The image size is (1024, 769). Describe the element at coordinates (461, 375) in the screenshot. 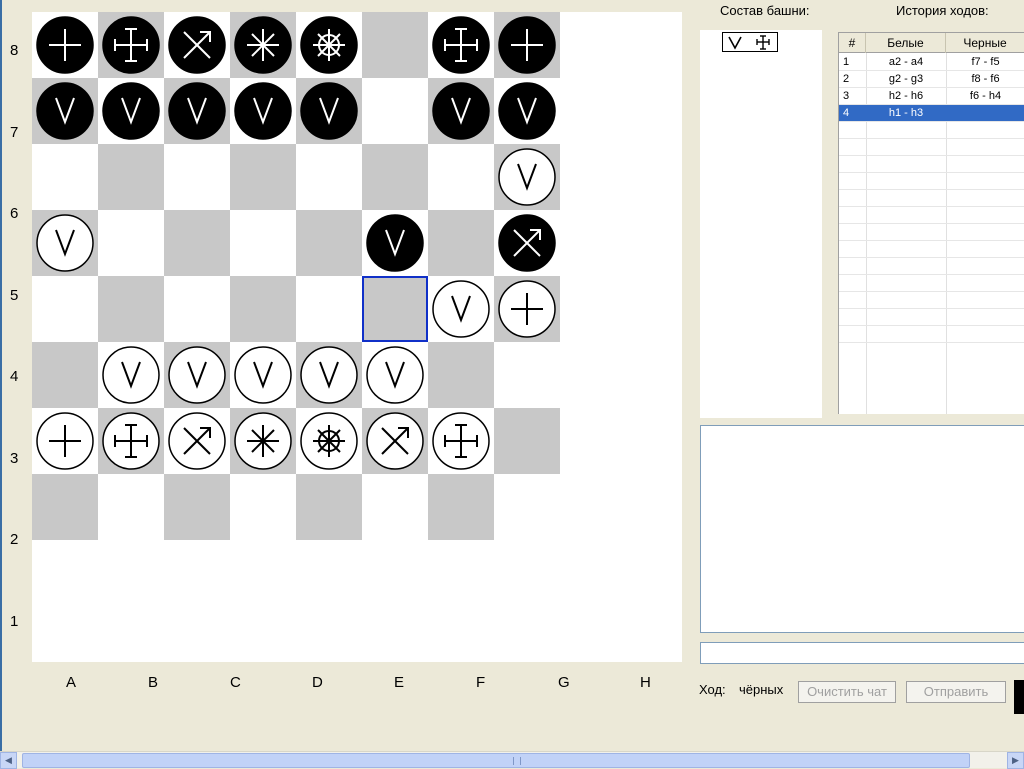

I see `square-g3` at that location.